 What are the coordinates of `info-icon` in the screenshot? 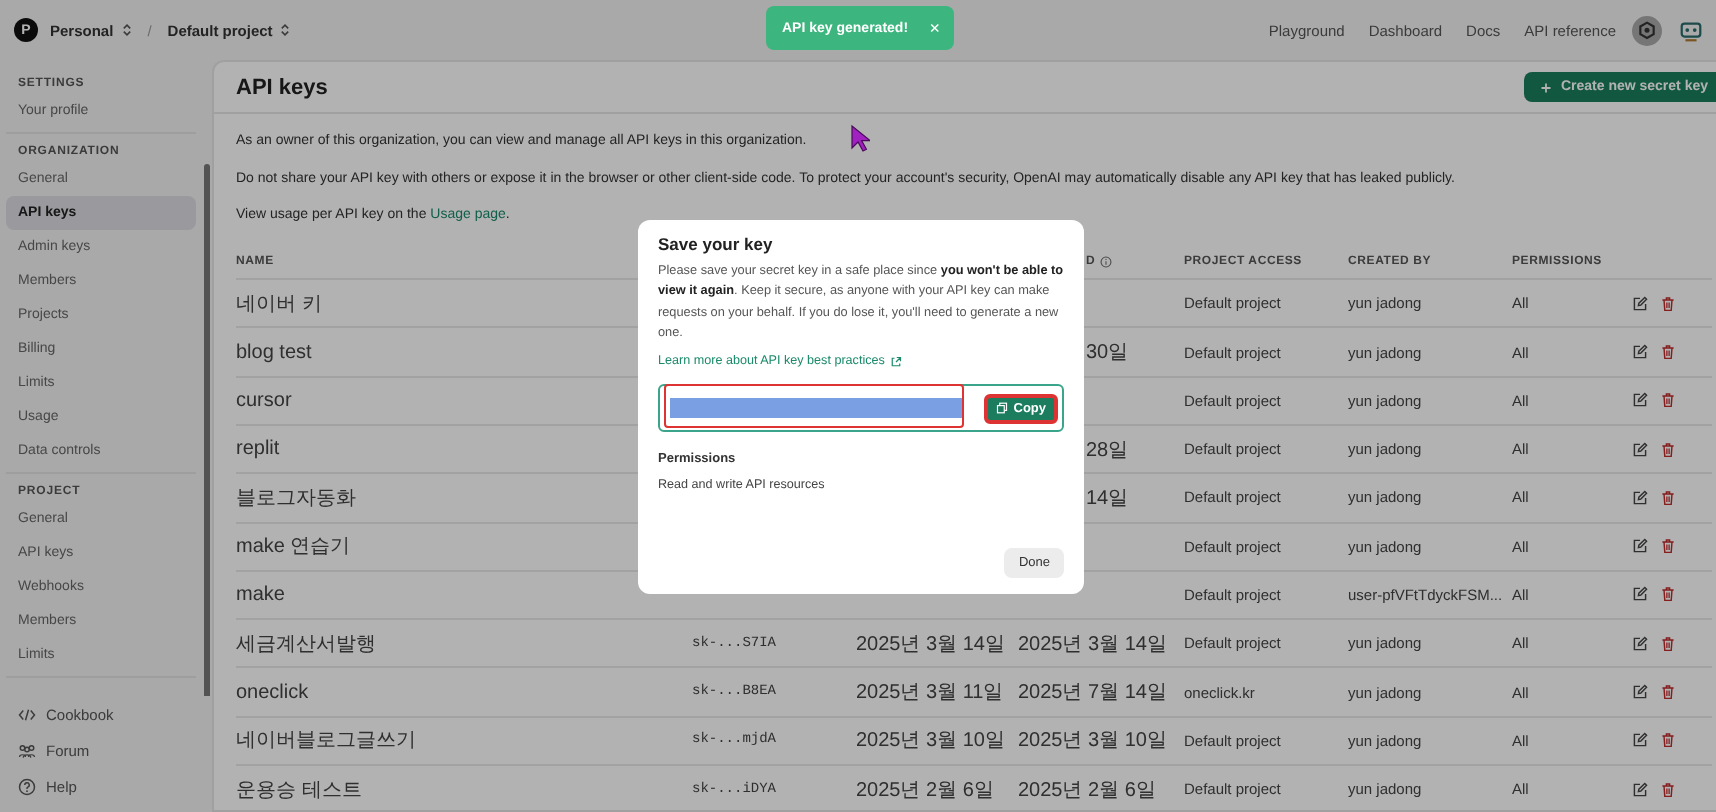 It's located at (1105, 262).